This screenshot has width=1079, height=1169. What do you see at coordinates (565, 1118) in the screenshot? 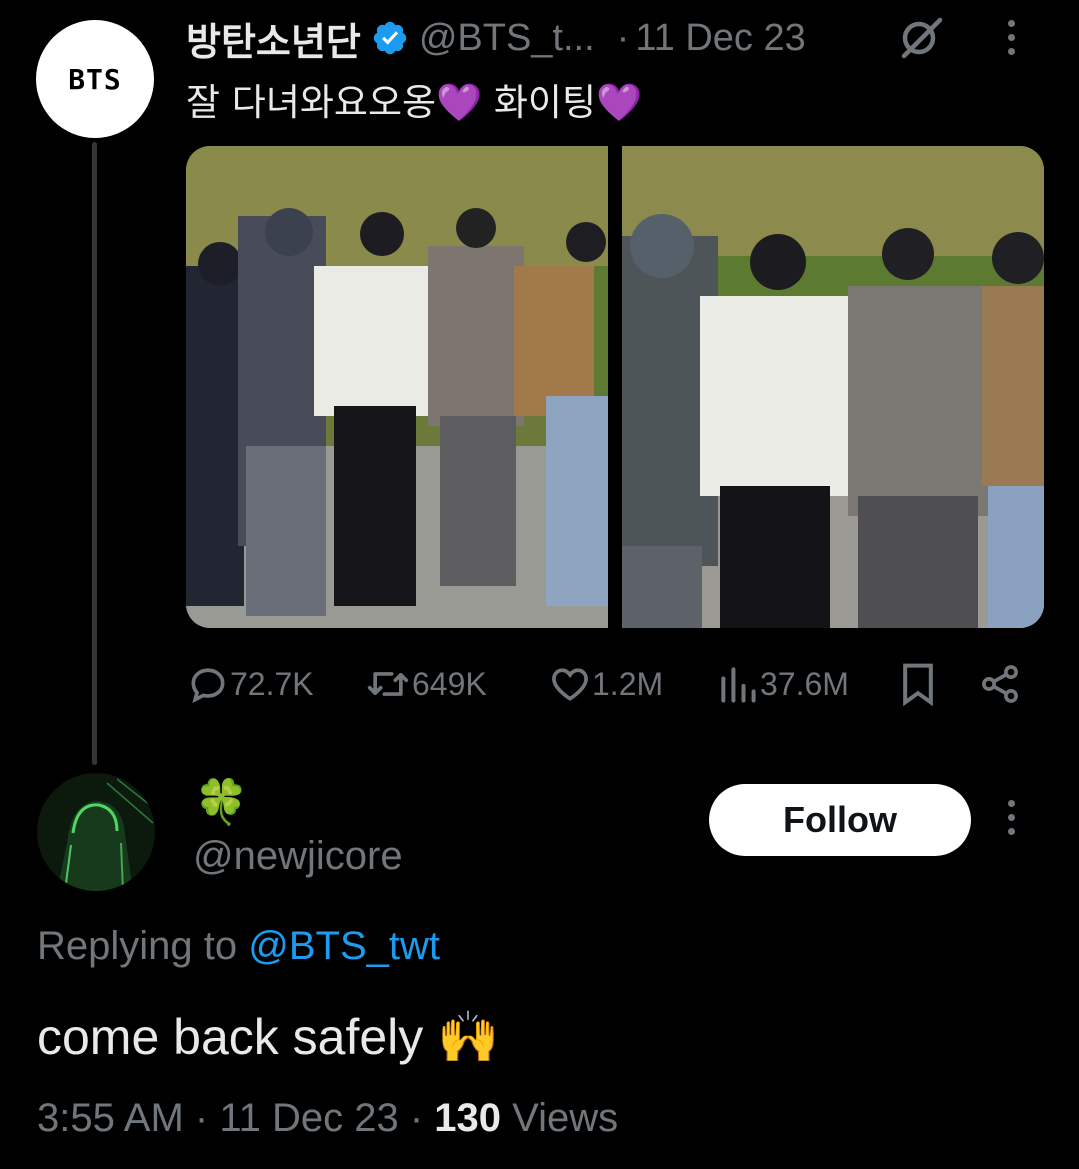
I see `reply-views-label: Views` at bounding box center [565, 1118].